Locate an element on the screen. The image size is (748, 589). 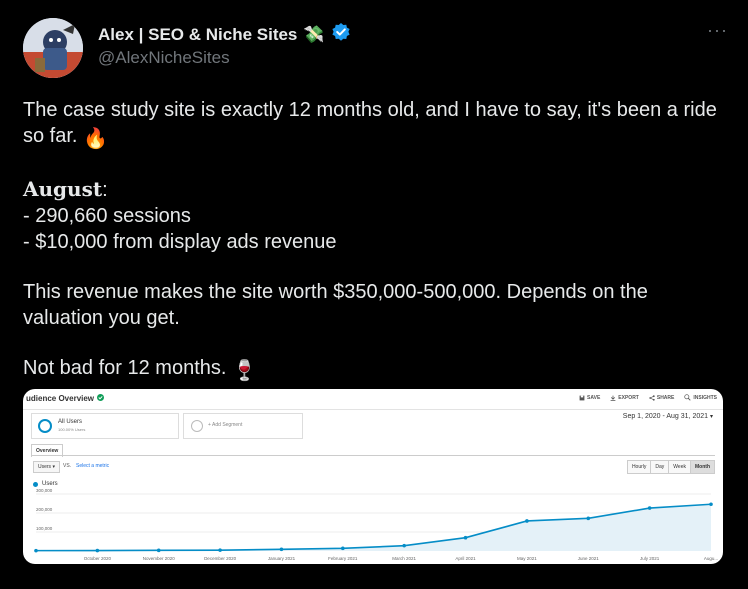
author-name: Alex | SEO & Niche Sites is located at coordinates (197, 35).